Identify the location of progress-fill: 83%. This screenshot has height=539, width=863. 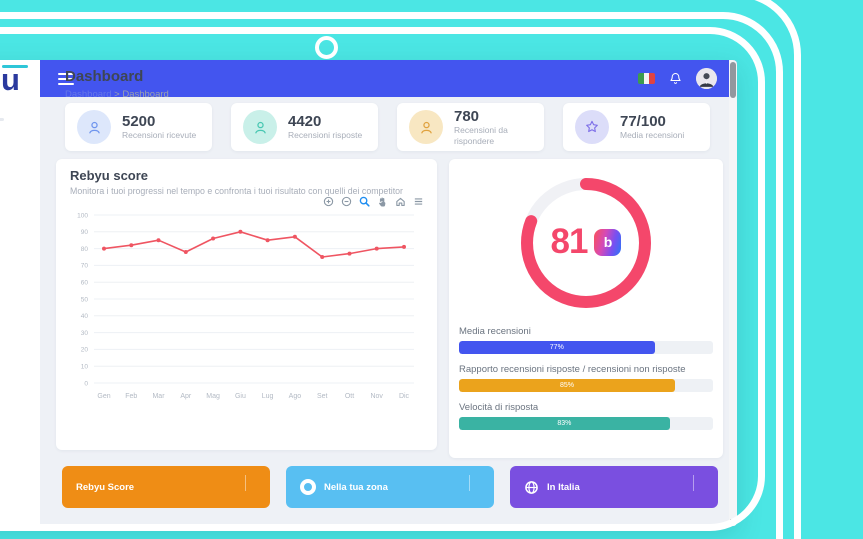
(564, 423).